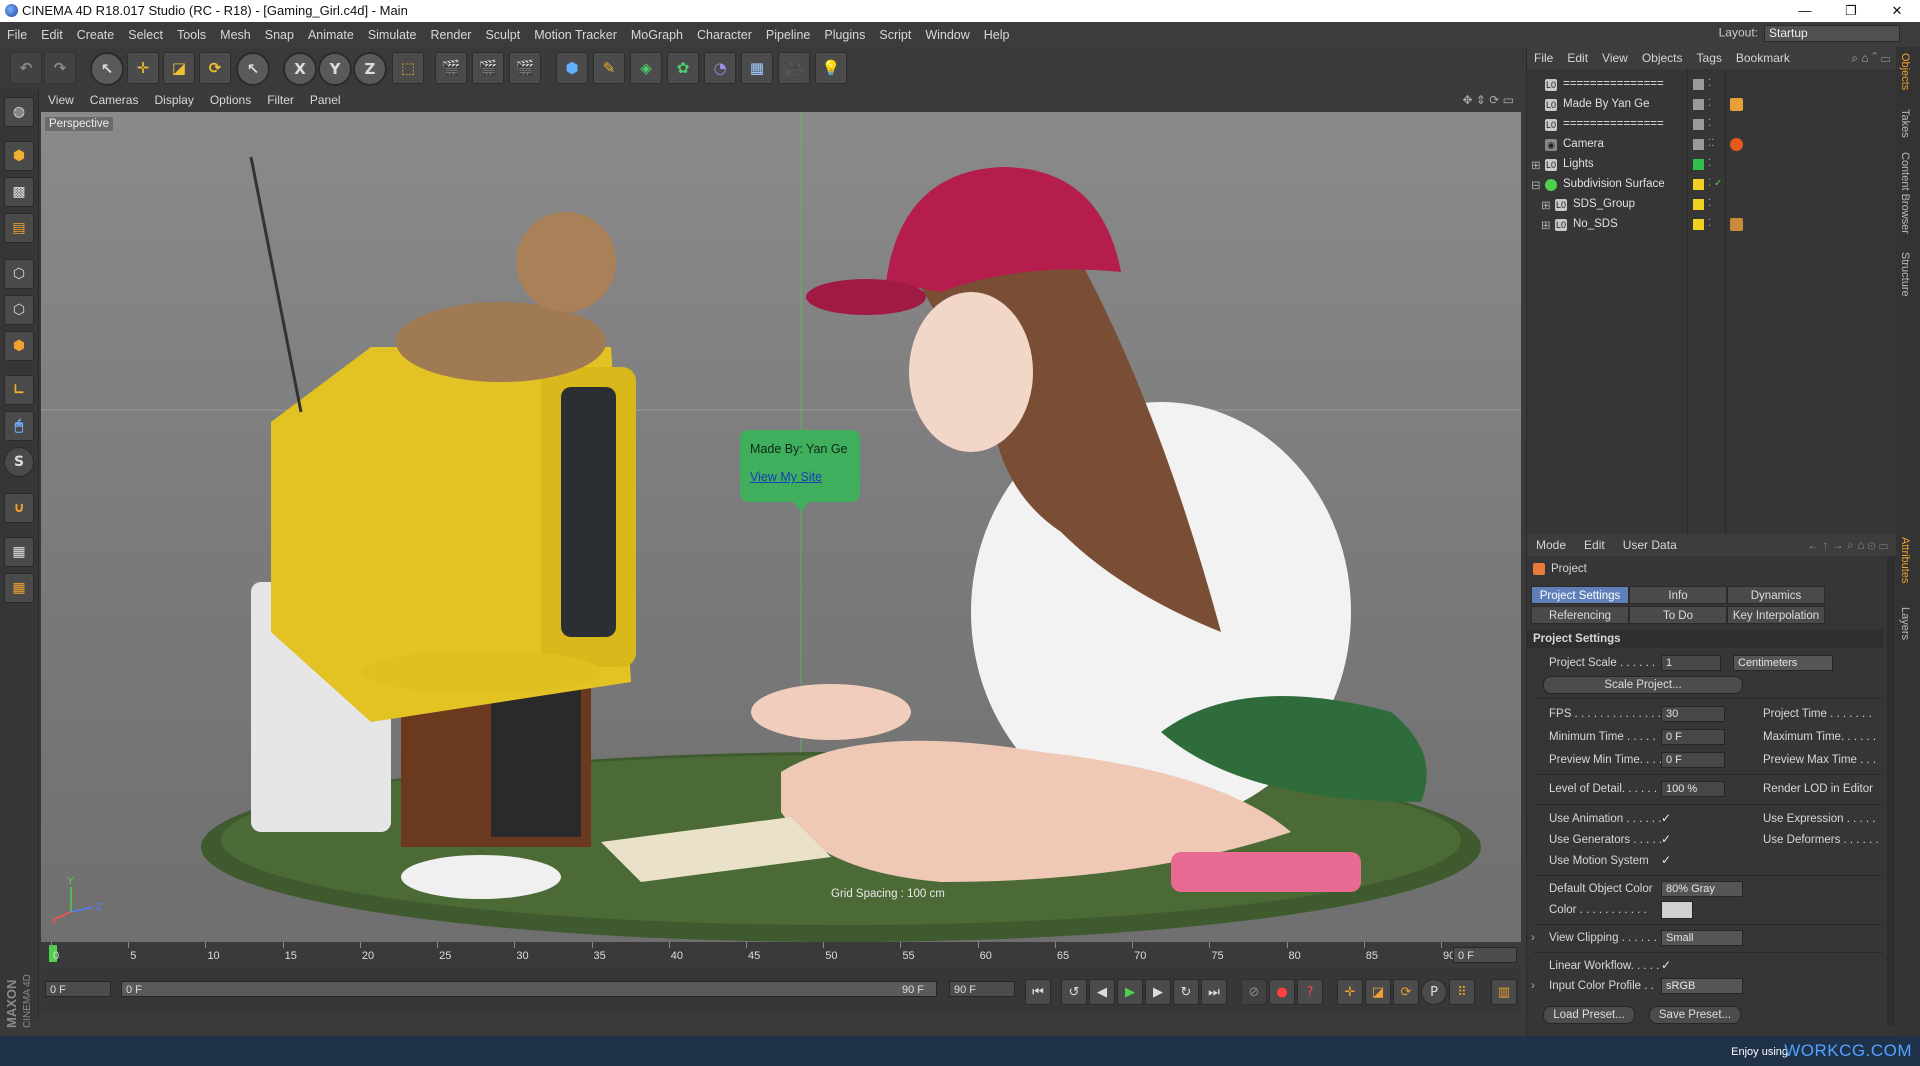 This screenshot has height=1066, width=1920. What do you see at coordinates (325, 100) in the screenshot?
I see `viewport-menu-panel: Panel` at bounding box center [325, 100].